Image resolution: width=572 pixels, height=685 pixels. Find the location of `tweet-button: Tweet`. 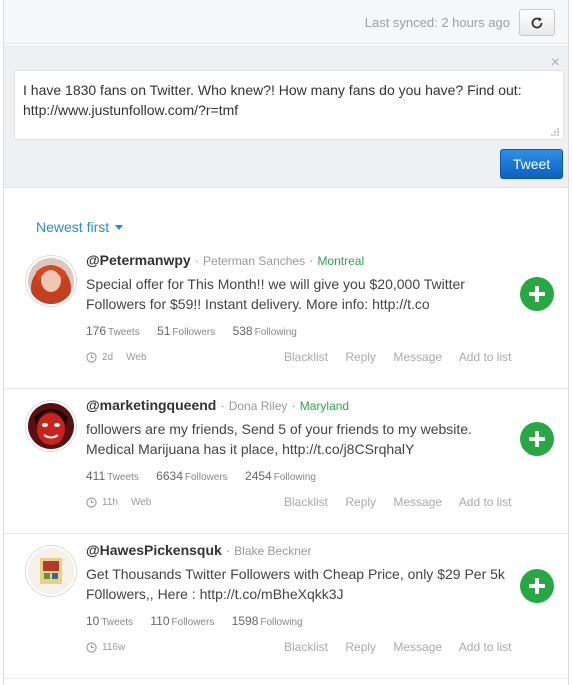

tweet-button: Tweet is located at coordinates (531, 164).